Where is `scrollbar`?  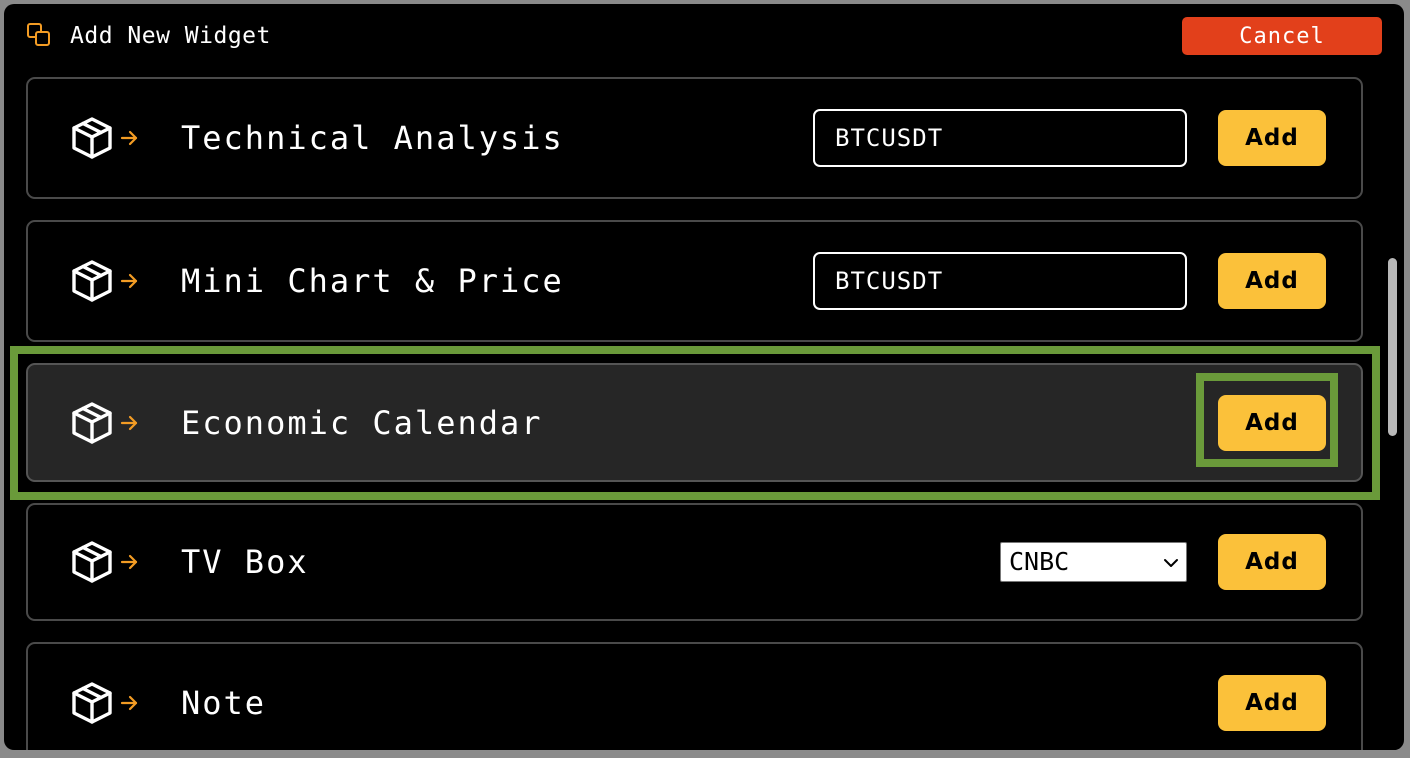
scrollbar is located at coordinates (1392, 410).